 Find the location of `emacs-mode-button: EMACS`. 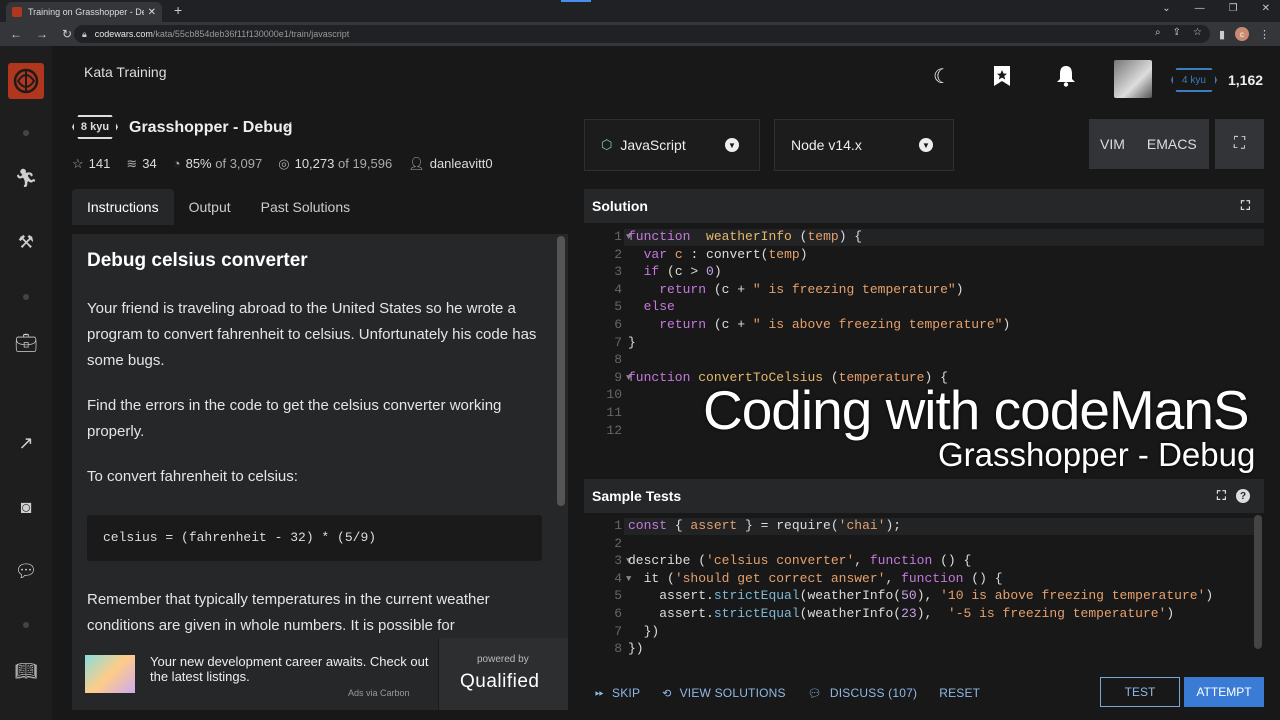

emacs-mode-button: EMACS is located at coordinates (1172, 144).